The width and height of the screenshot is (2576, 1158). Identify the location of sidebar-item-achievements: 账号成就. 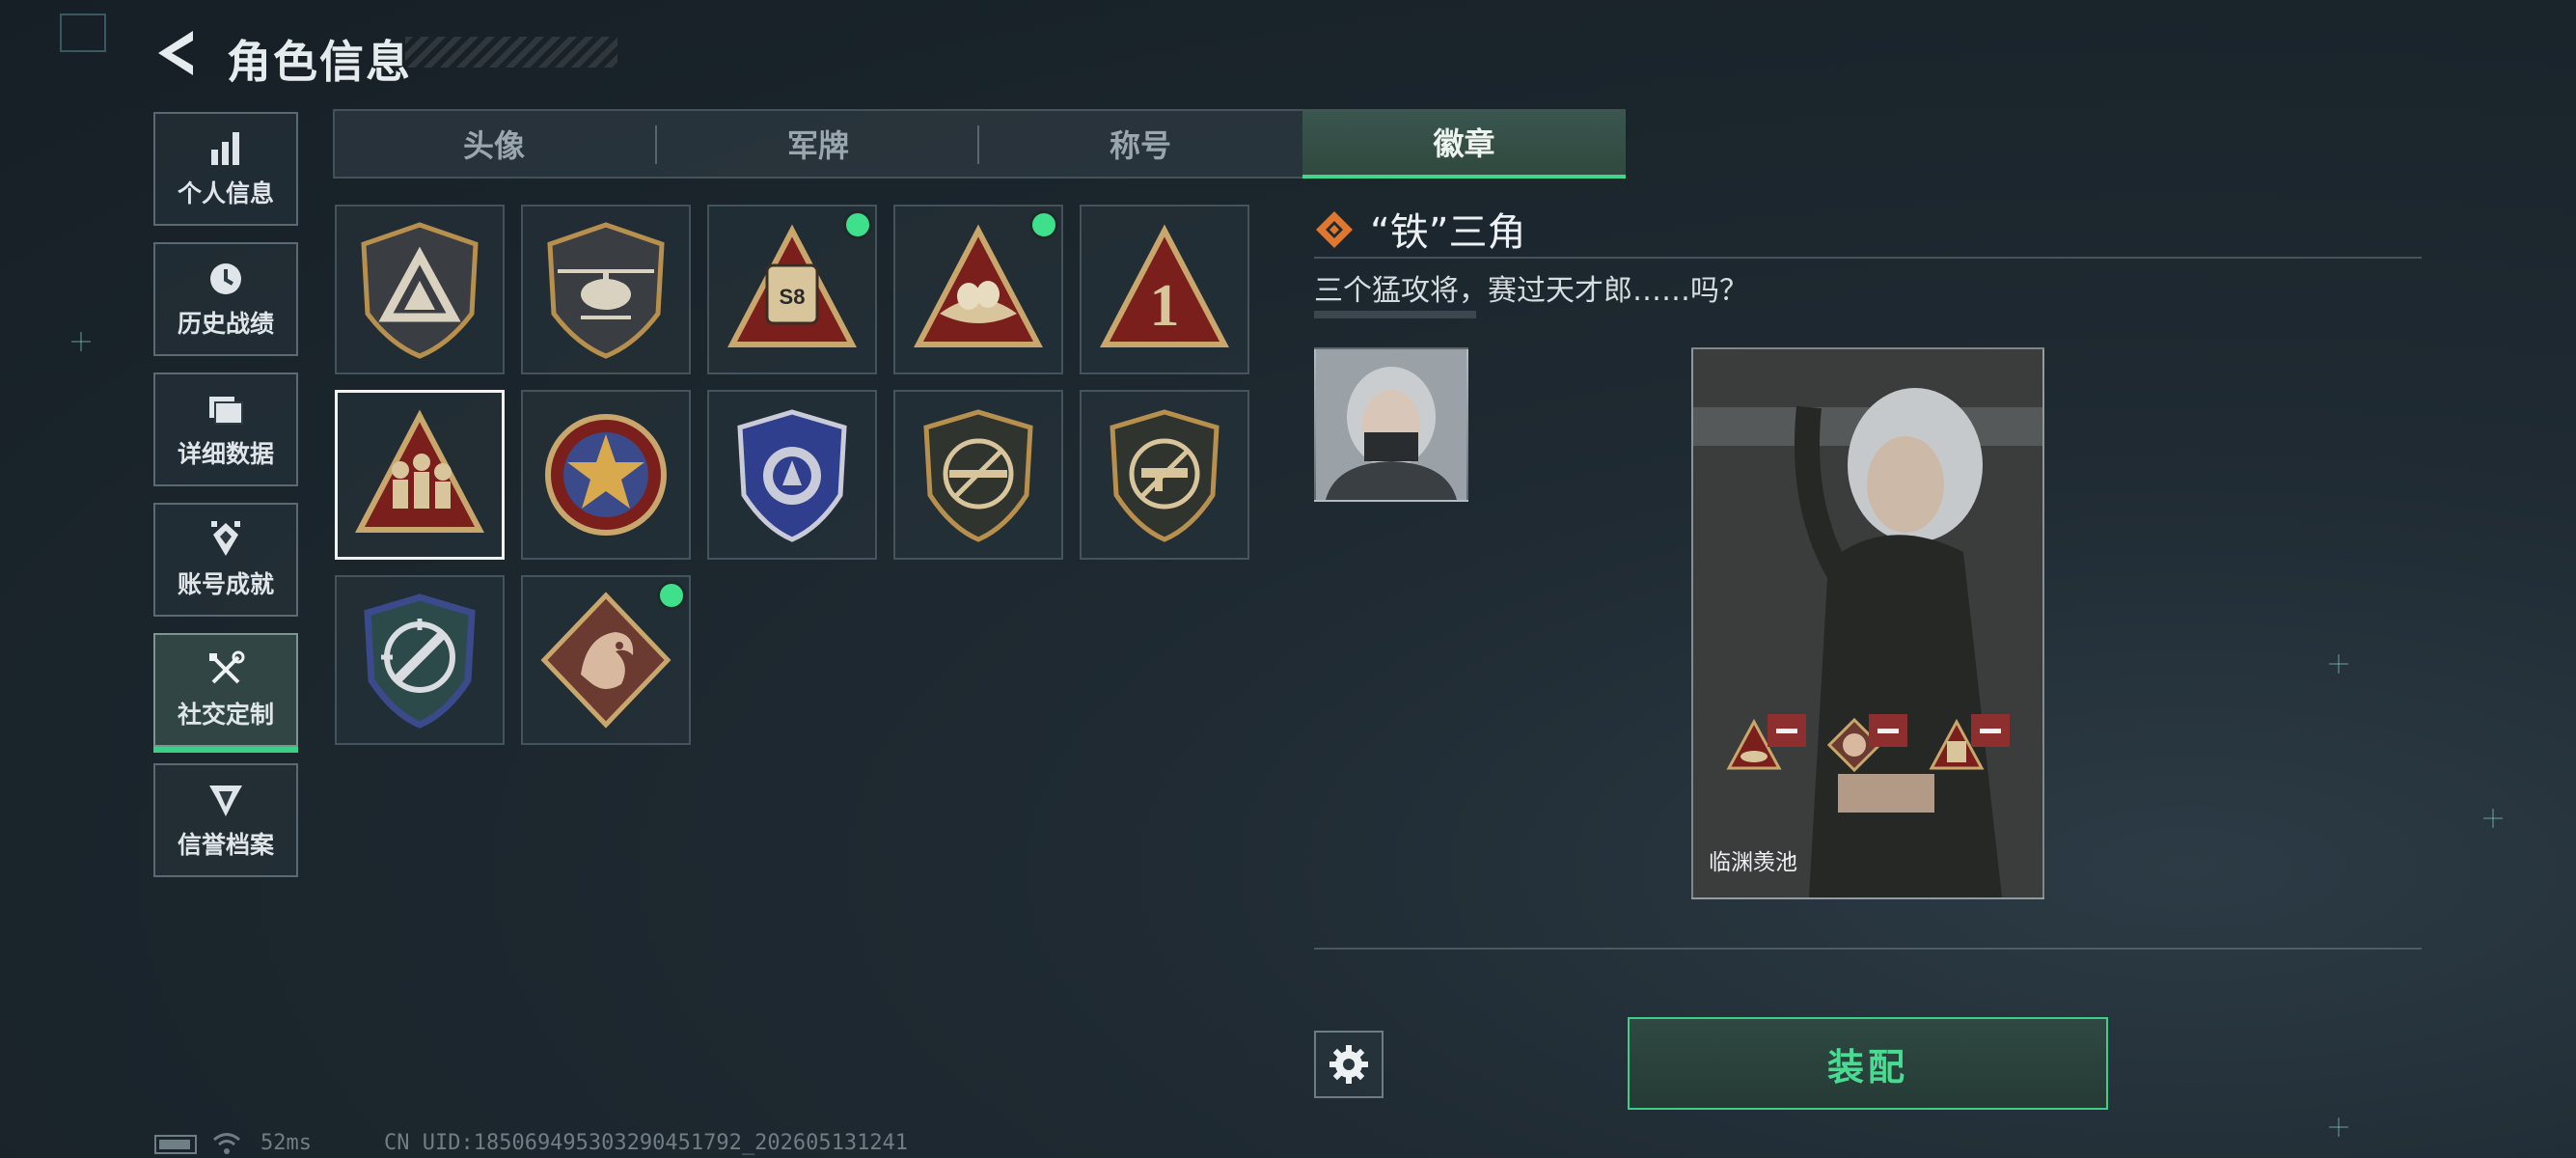
(225, 560).